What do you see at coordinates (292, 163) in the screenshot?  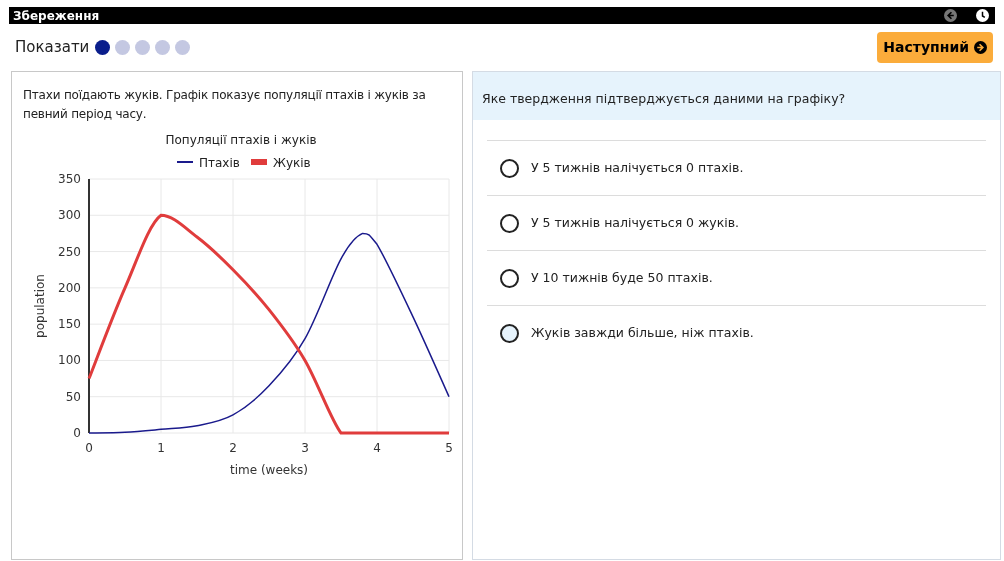 I see `legend-label: Жуків` at bounding box center [292, 163].